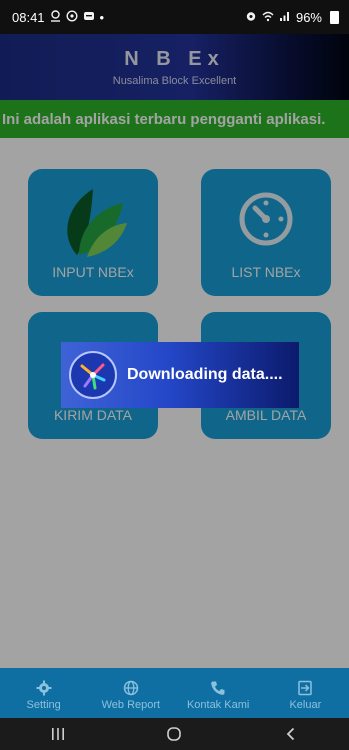 Image resolution: width=349 pixels, height=750 pixels. I want to click on nav-web-report: Web Report, so click(131, 693).